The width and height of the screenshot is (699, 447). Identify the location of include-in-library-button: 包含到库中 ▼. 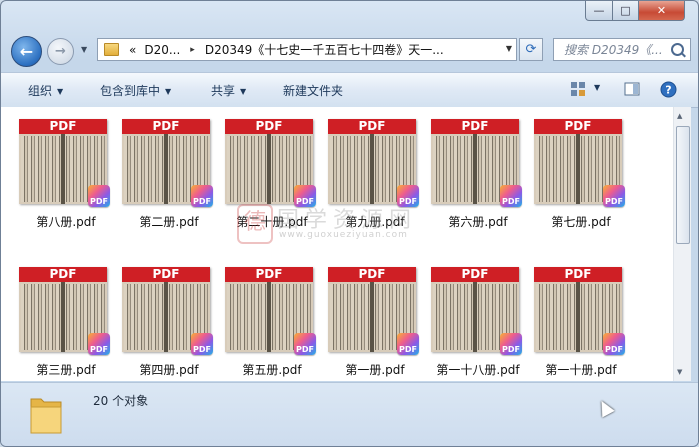
(135, 90).